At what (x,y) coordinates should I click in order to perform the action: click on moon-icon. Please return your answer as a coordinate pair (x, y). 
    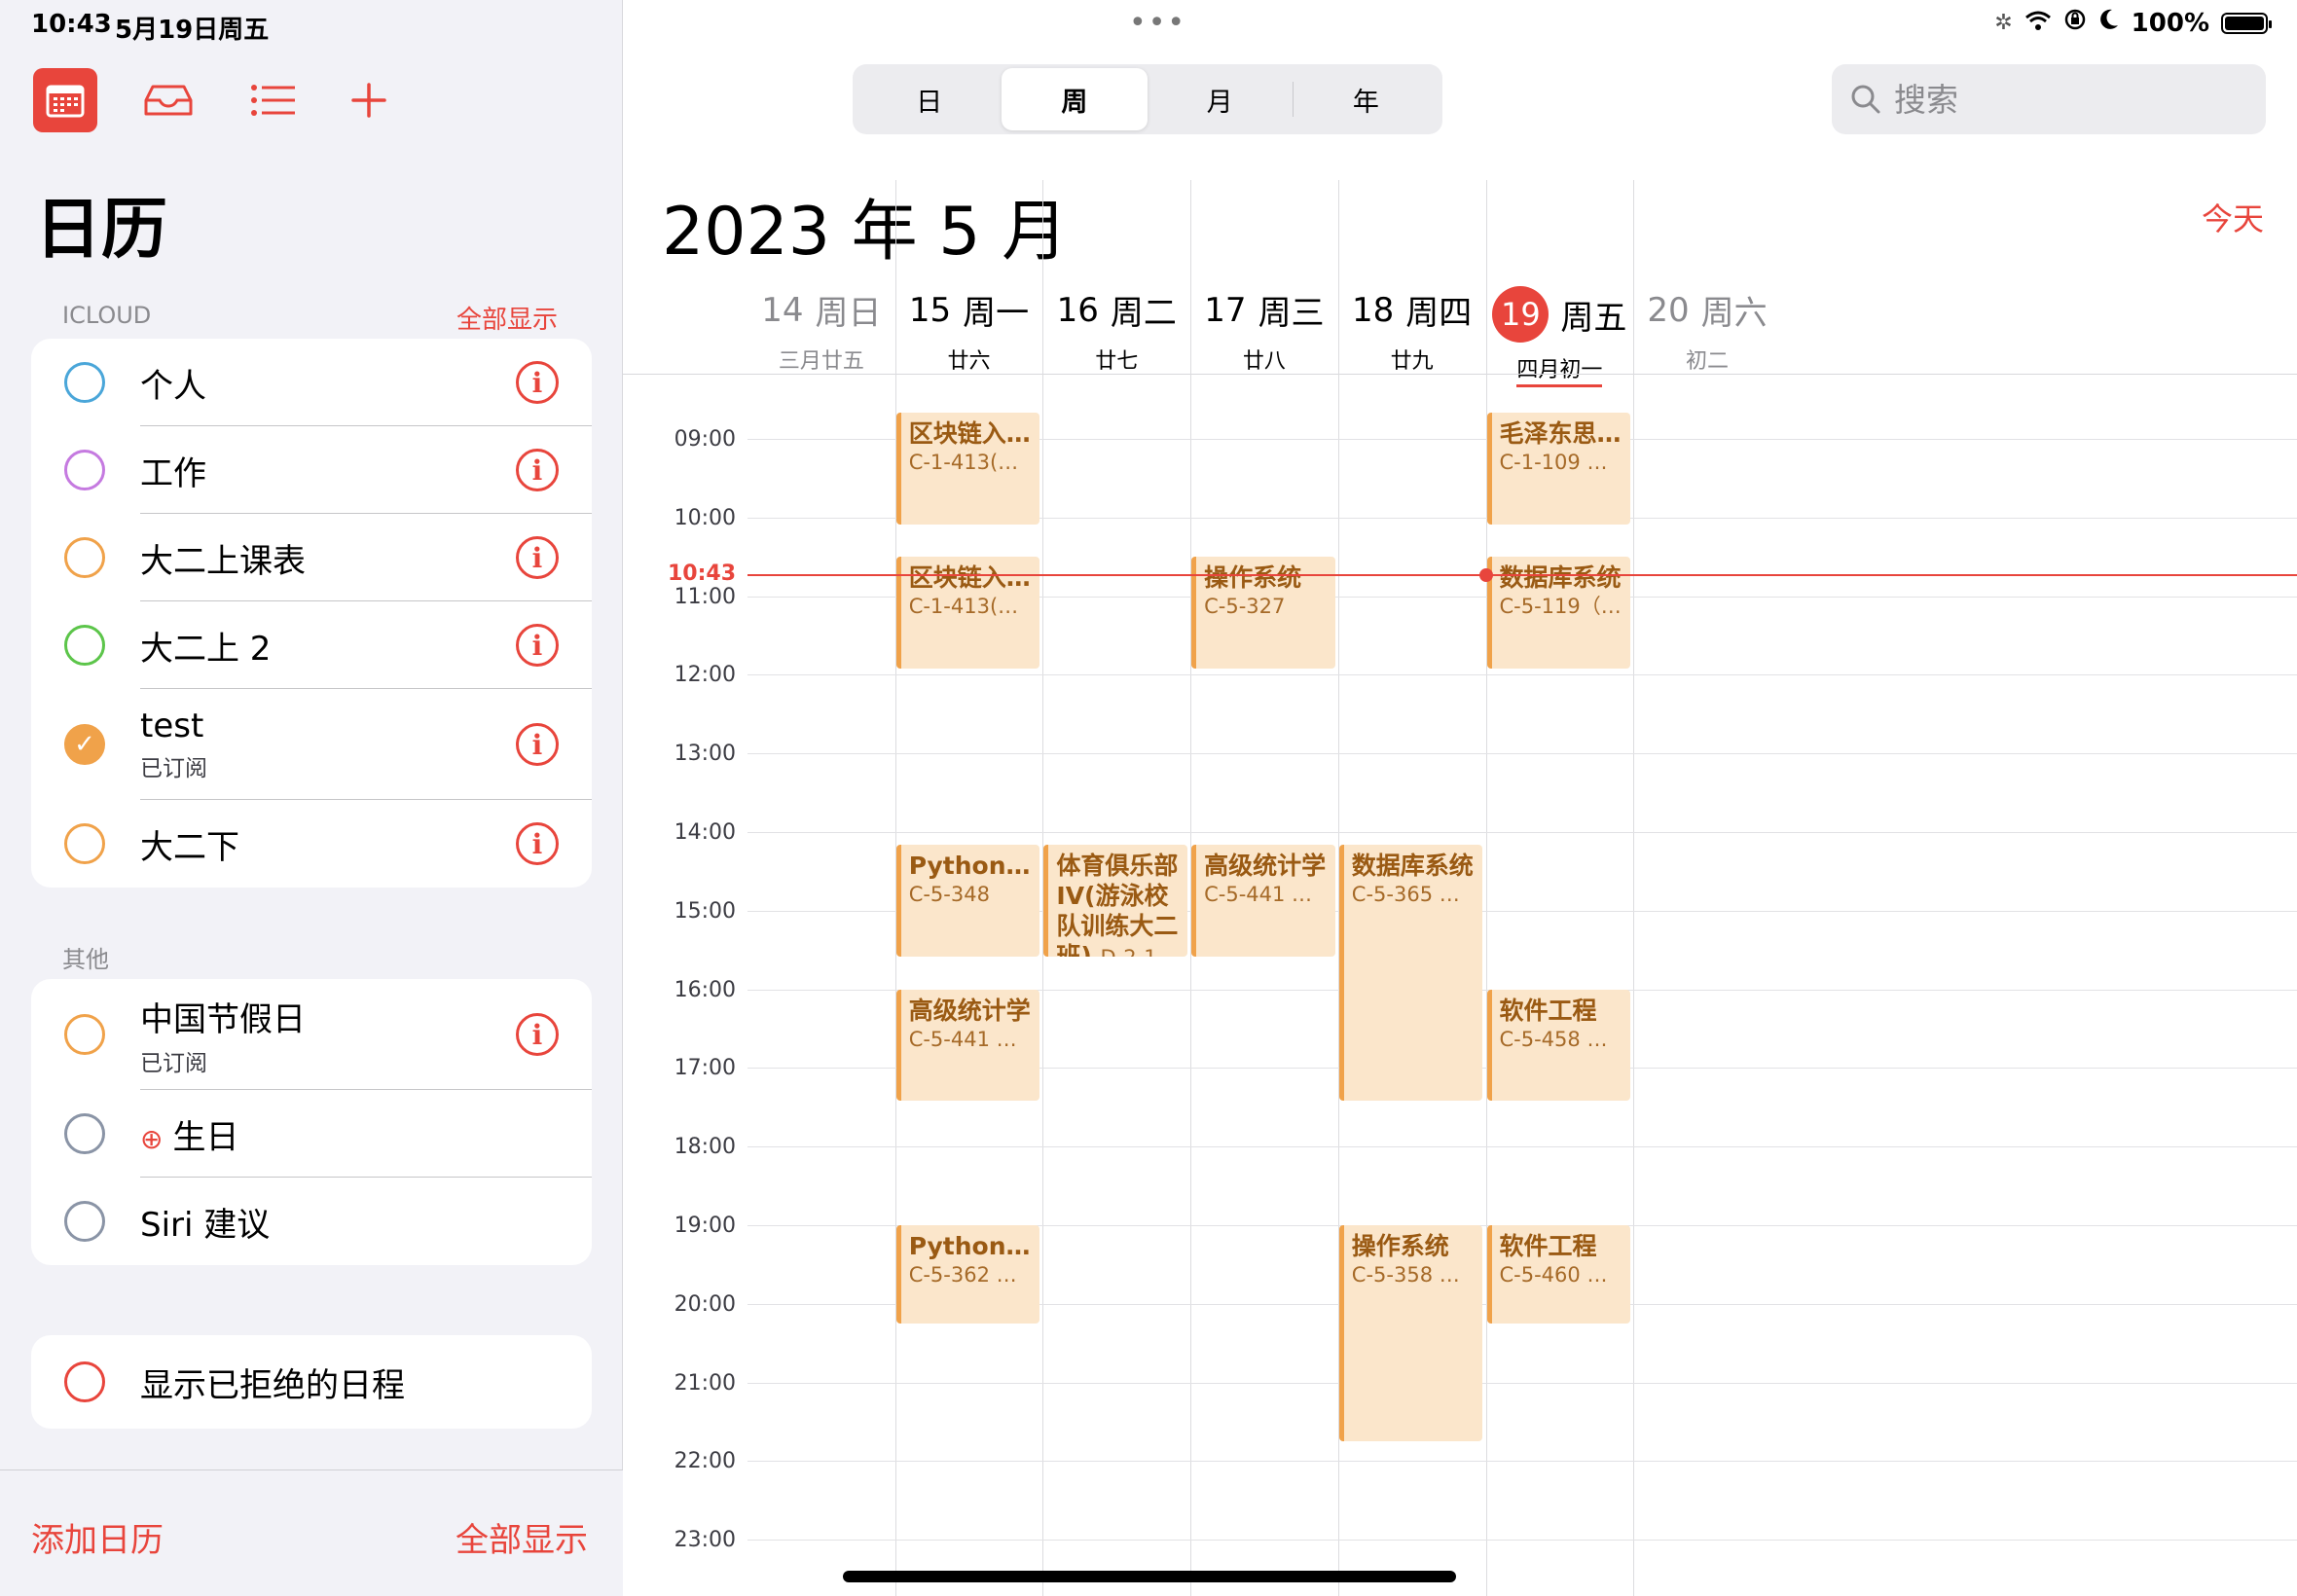
    Looking at the image, I should click on (2109, 23).